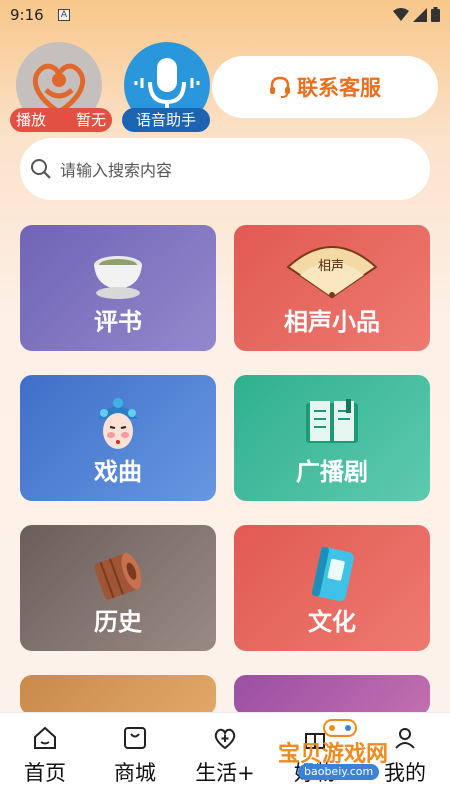  Describe the element at coordinates (118, 322) in the screenshot. I see `tile-label: 评书` at that location.